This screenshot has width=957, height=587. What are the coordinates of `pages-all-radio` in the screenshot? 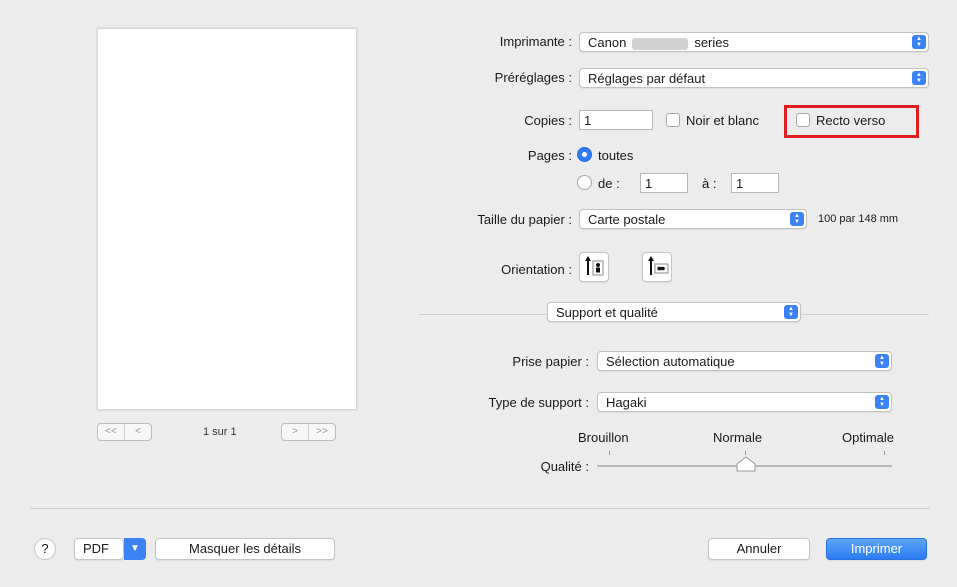 It's located at (584, 154).